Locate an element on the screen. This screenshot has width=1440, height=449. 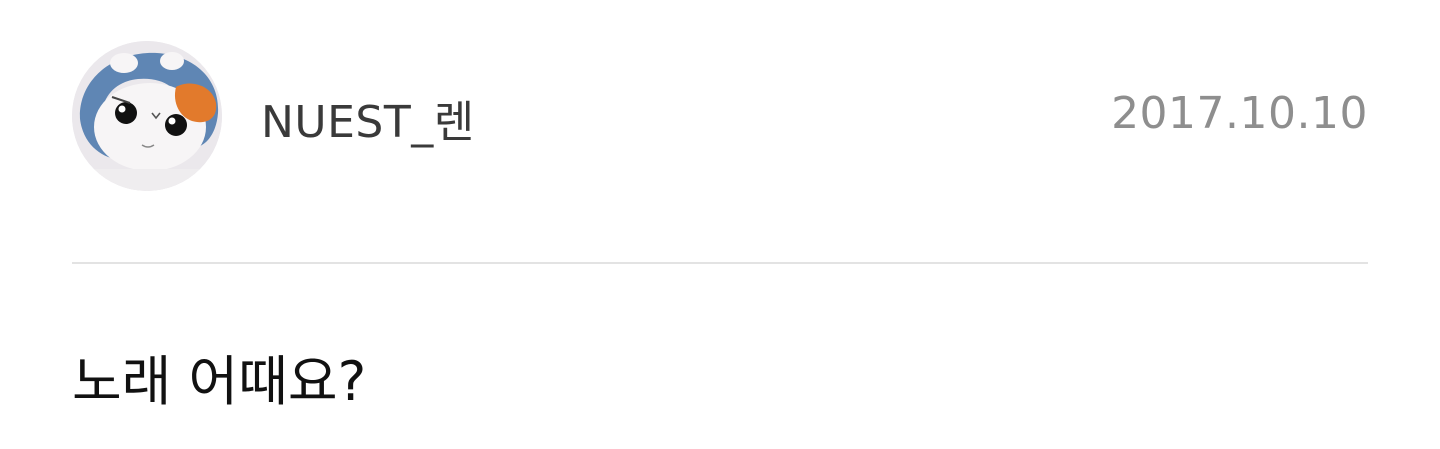
avatar is located at coordinates (147, 116).